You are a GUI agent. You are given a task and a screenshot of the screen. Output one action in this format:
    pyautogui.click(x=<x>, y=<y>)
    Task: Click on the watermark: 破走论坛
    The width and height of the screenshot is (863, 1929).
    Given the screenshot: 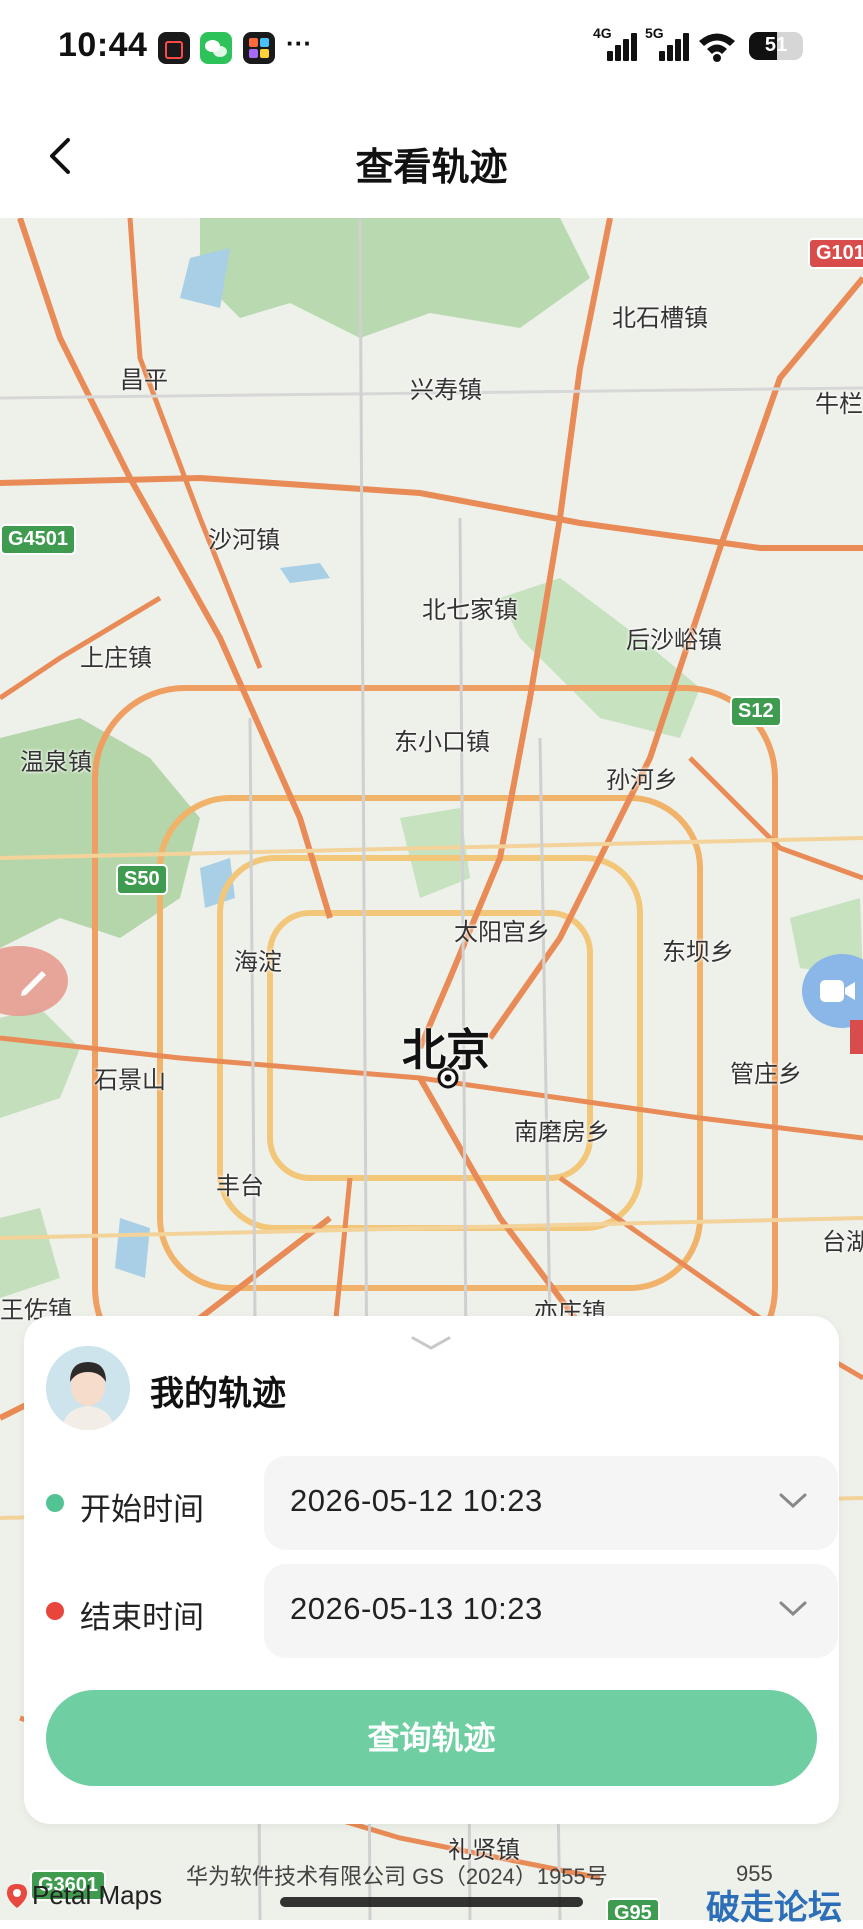 What is the action you would take?
    pyautogui.click(x=774, y=1908)
    